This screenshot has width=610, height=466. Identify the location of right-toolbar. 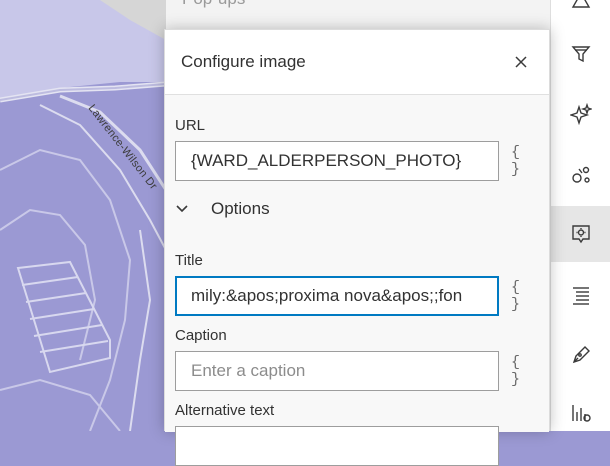
(580, 215).